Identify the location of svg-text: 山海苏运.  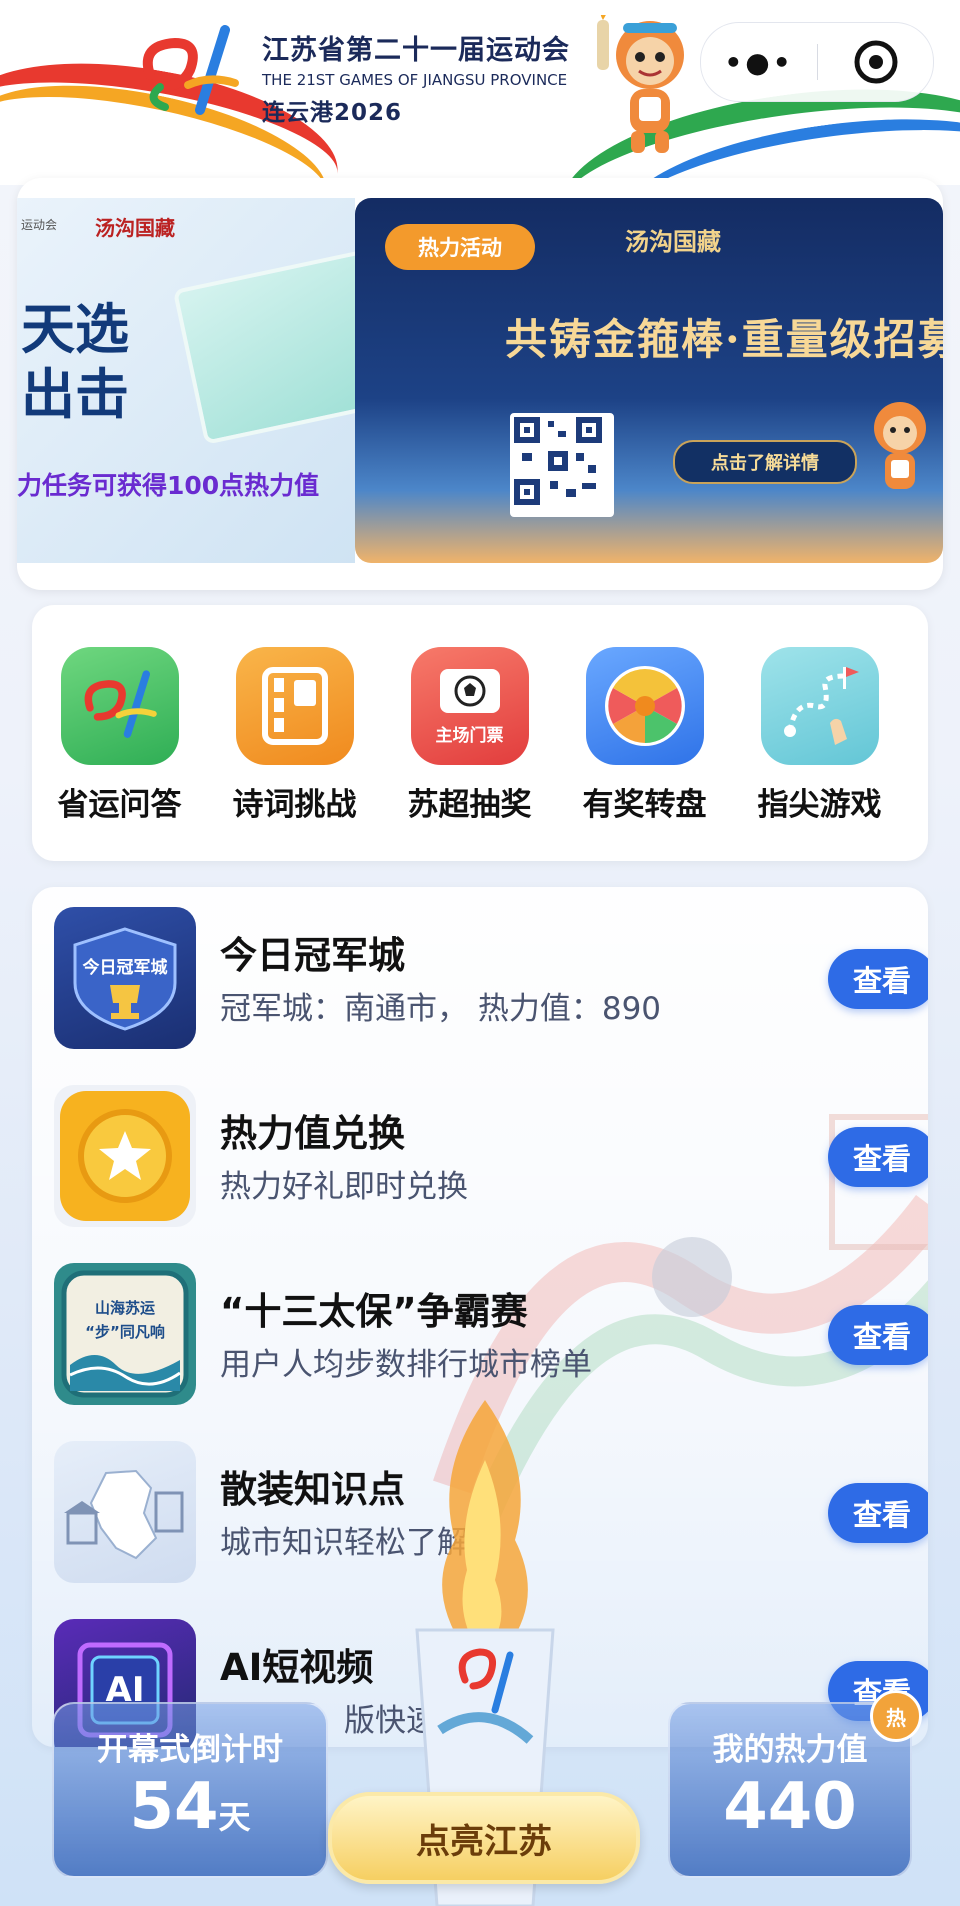
(125, 1308).